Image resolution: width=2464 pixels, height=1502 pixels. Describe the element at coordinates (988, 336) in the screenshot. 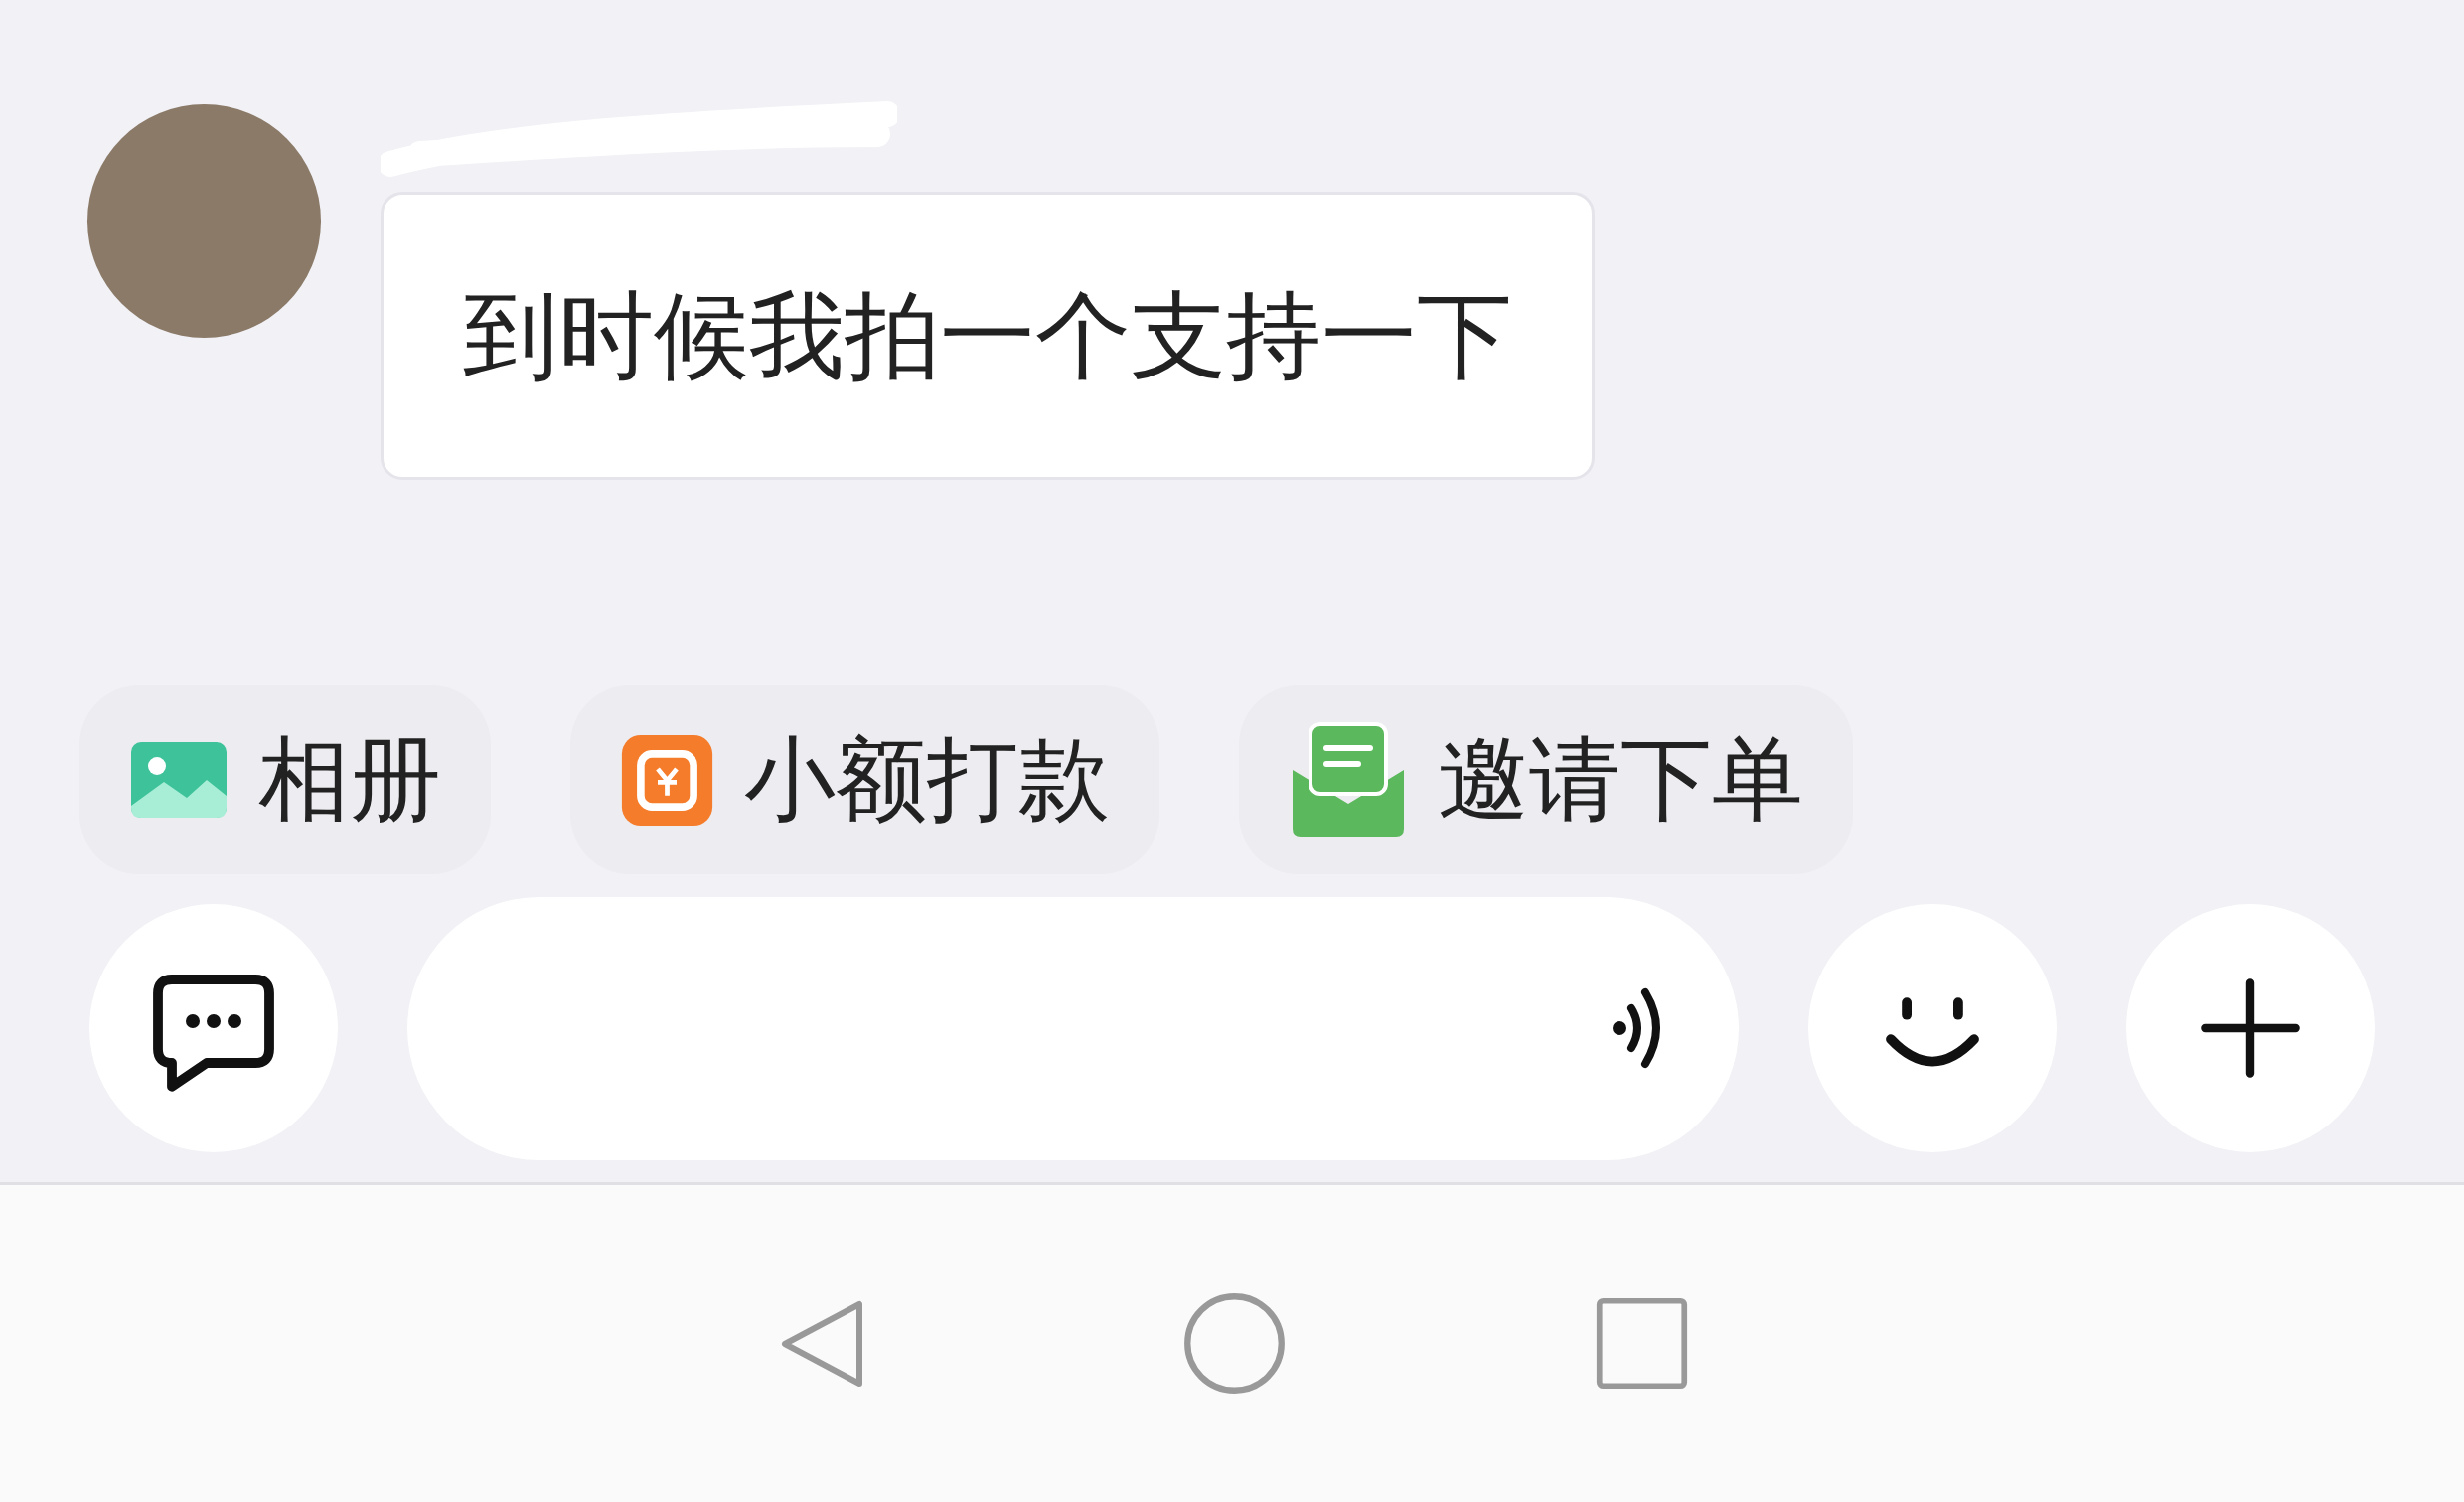

I see `message-bubble: 到时候我拍一个支持一下` at that location.